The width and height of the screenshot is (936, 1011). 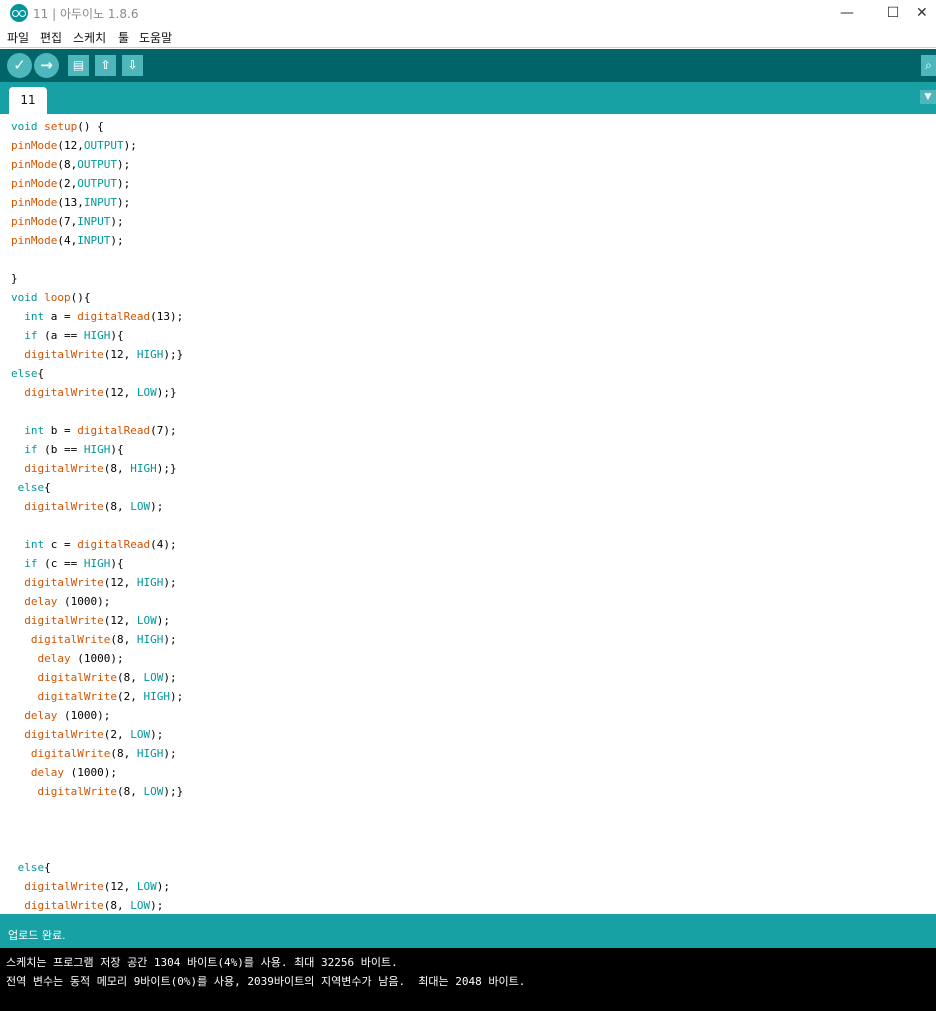 What do you see at coordinates (97, 639) in the screenshot?
I see `code-line: digitalWrite(8, HIGH);` at bounding box center [97, 639].